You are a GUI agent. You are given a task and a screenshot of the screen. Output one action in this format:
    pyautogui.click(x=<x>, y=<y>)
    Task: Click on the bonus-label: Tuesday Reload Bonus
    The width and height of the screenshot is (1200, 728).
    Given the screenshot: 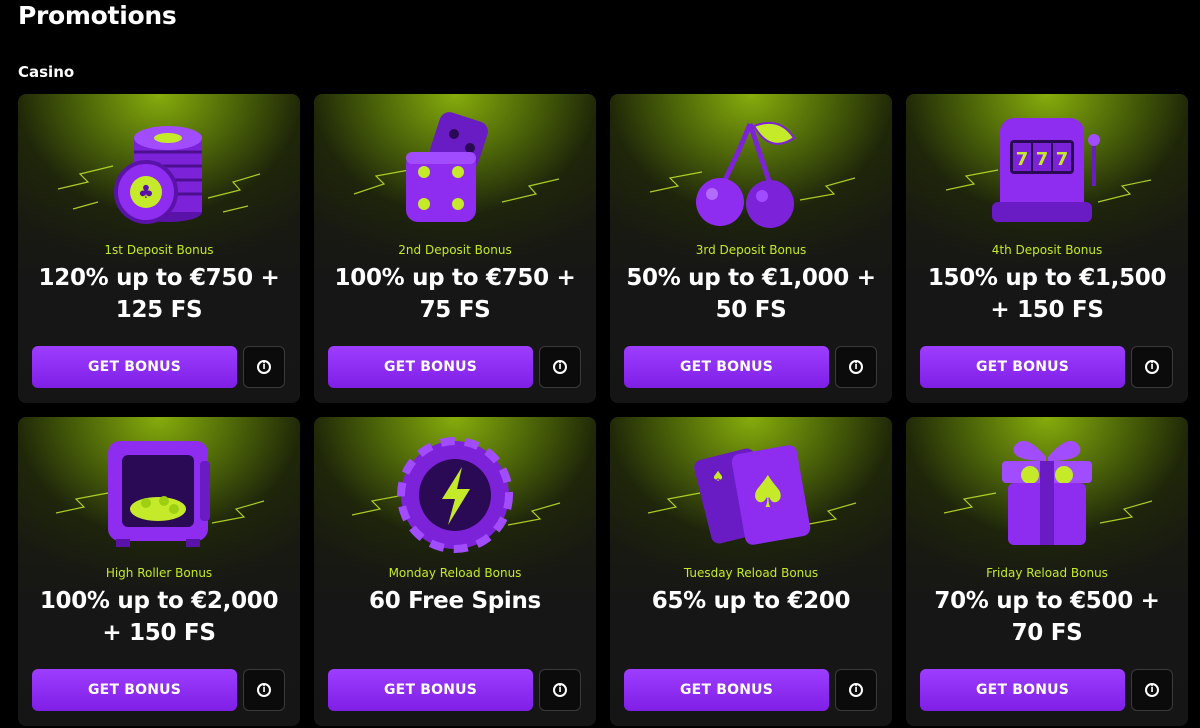 What is the action you would take?
    pyautogui.click(x=751, y=573)
    